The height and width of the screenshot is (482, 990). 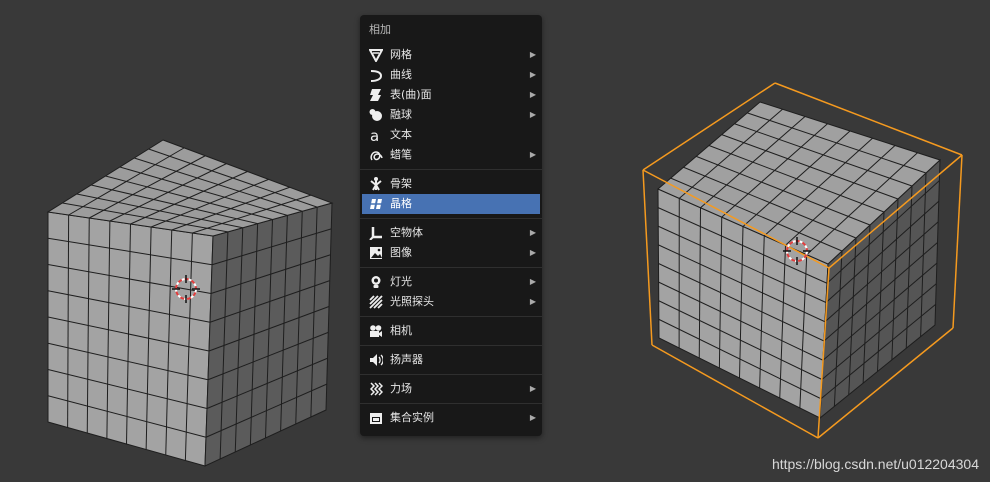 I want to click on menu-item-metaball: 融球 ▶, so click(x=451, y=115).